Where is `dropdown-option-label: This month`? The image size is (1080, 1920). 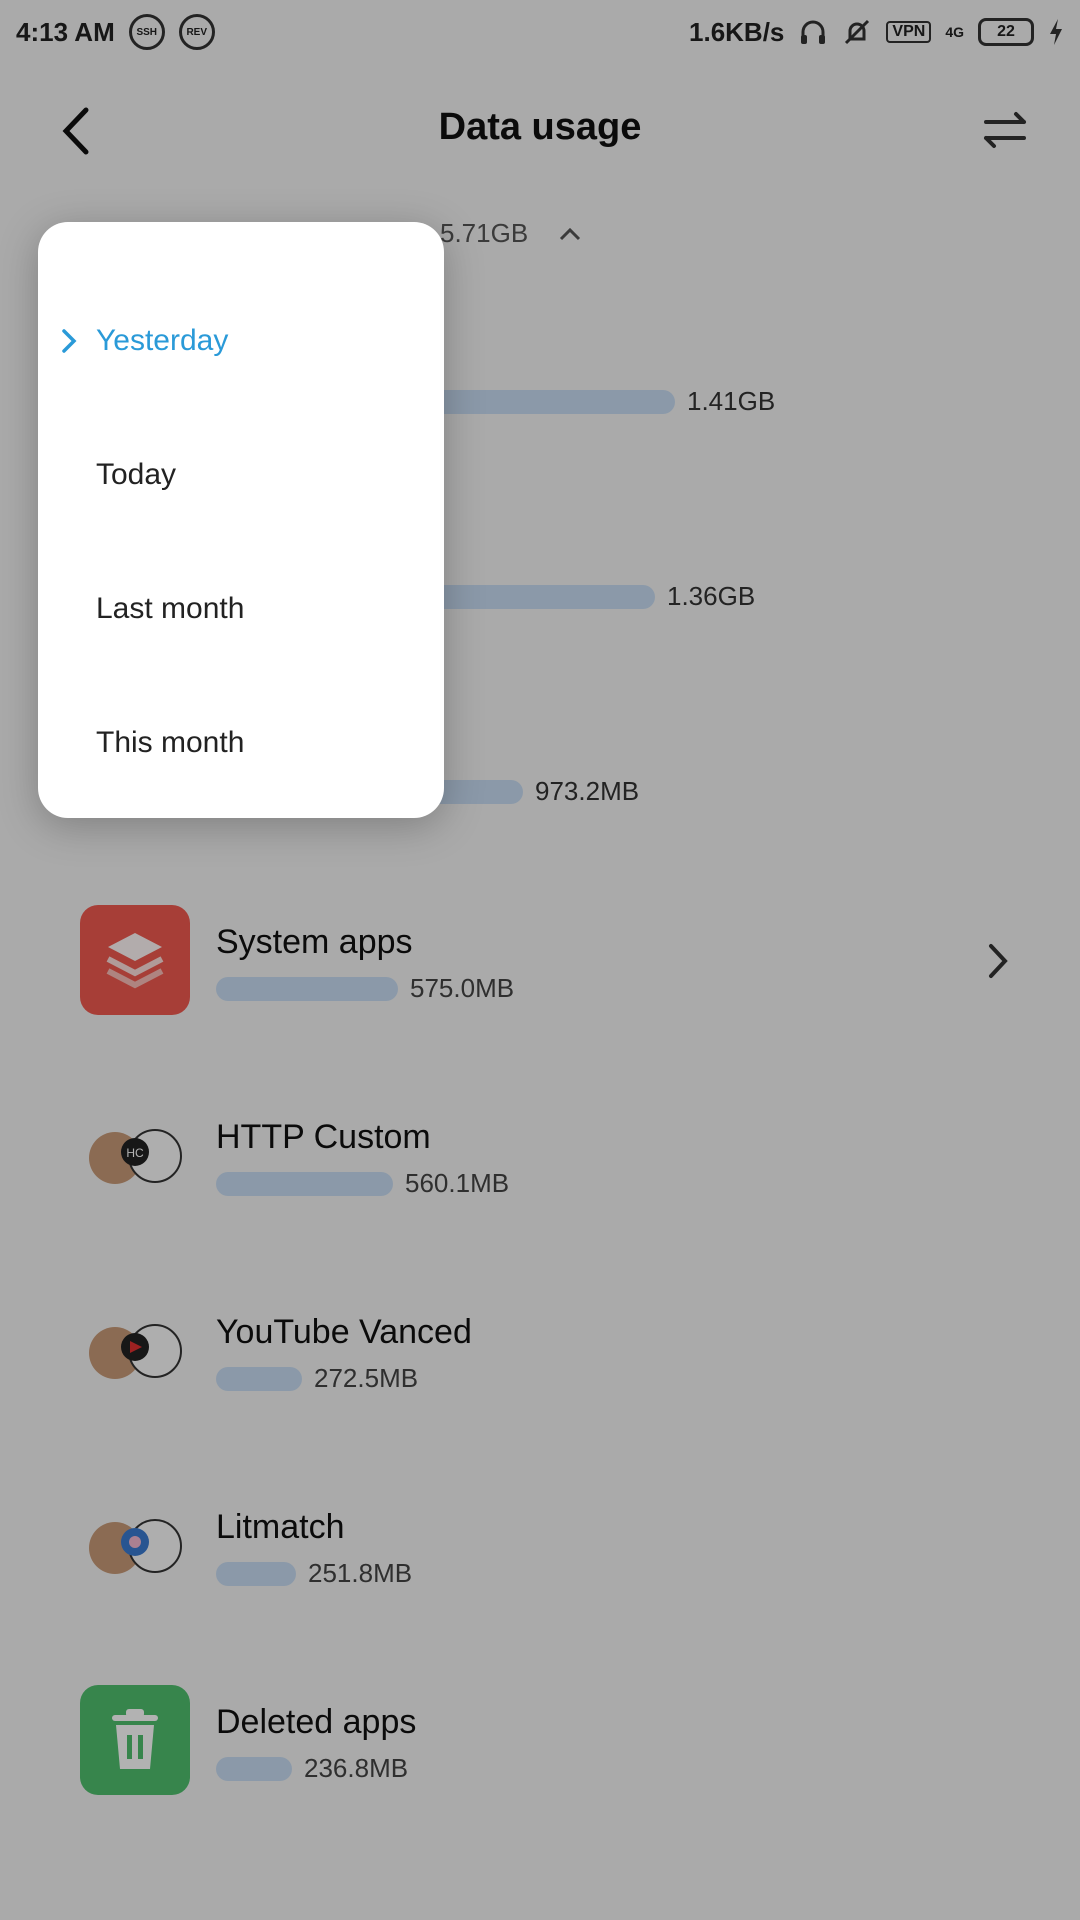 dropdown-option-label: This month is located at coordinates (170, 742).